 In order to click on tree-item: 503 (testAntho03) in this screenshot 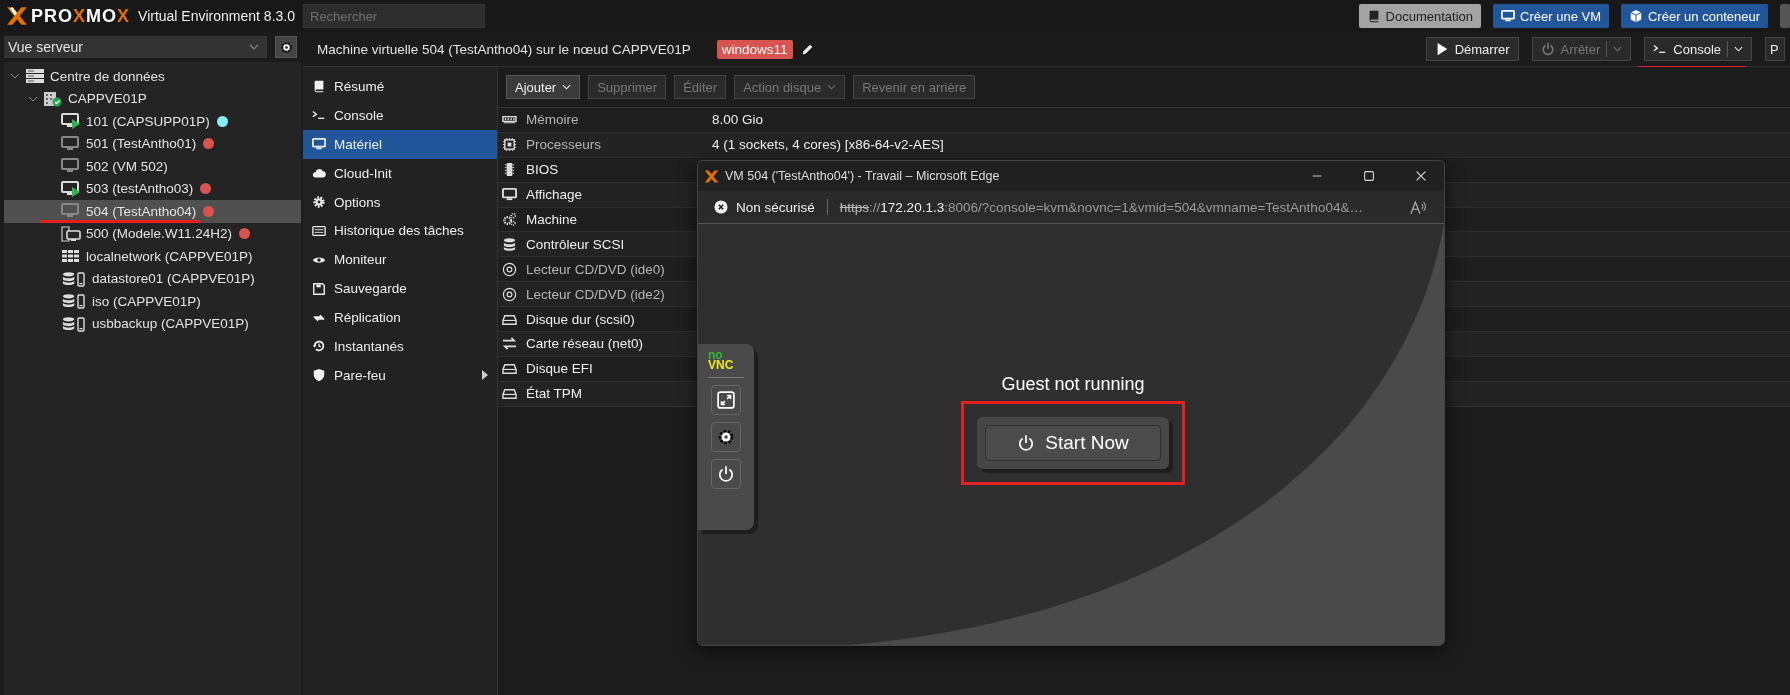, I will do `click(152, 188)`.